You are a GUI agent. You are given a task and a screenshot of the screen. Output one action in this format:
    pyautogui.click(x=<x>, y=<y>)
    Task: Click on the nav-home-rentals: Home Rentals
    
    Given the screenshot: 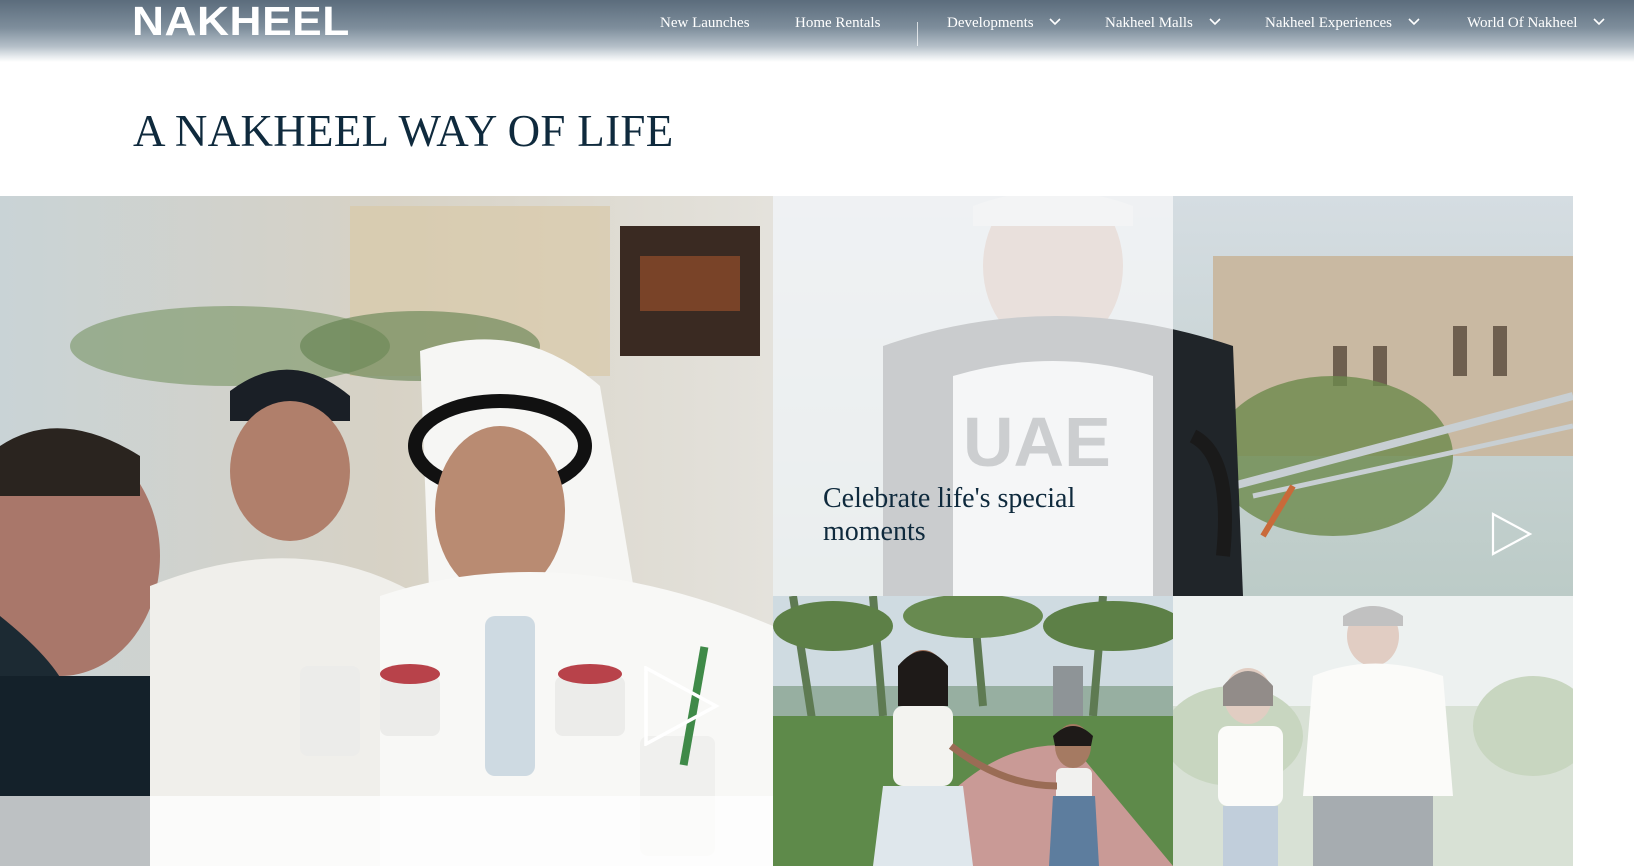 What is the action you would take?
    pyautogui.click(x=837, y=23)
    